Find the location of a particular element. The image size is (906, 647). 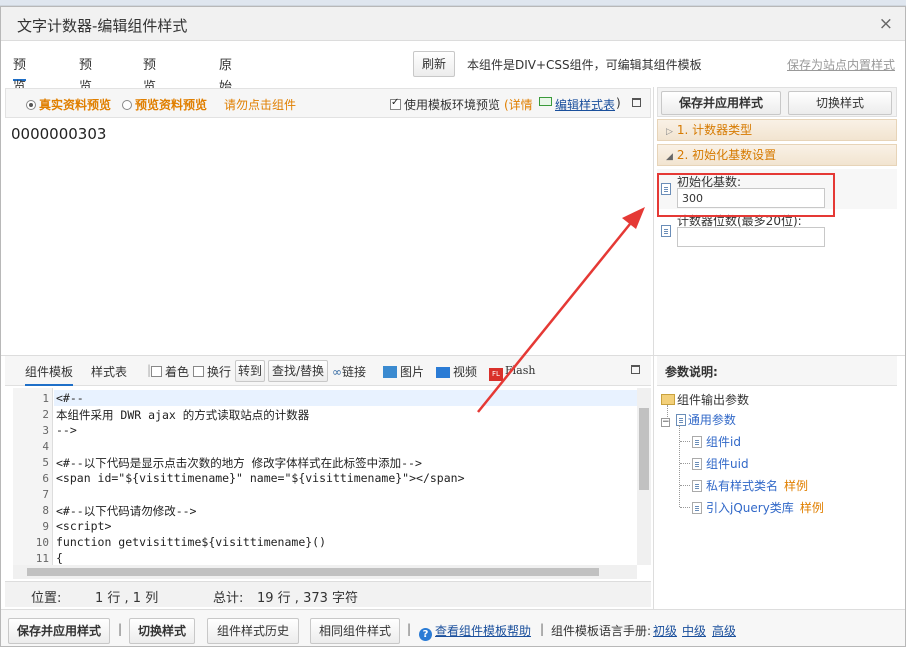

tree-group: − 通用参数 is located at coordinates (698, 419).